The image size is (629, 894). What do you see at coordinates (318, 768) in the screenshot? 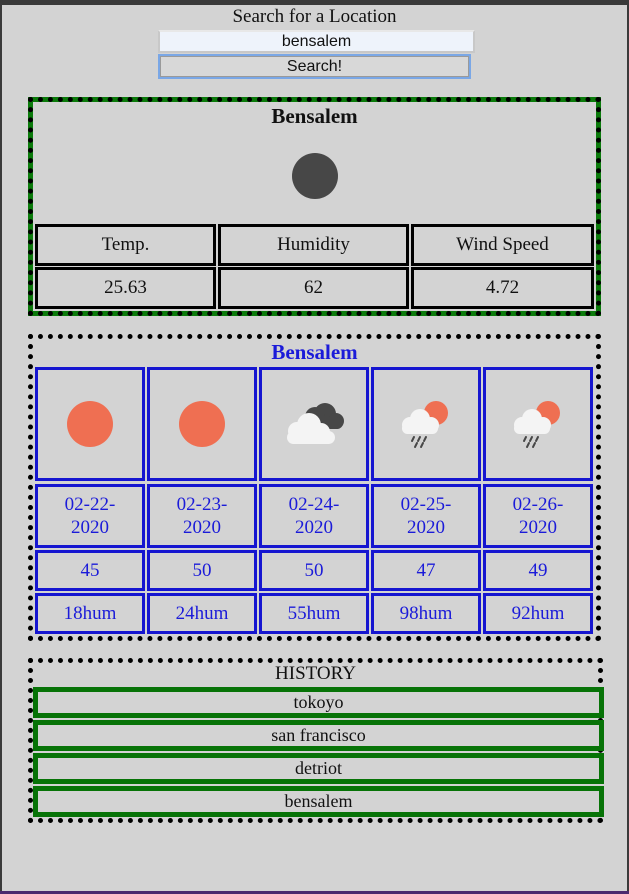
I see `history-item-detriot: detriot` at bounding box center [318, 768].